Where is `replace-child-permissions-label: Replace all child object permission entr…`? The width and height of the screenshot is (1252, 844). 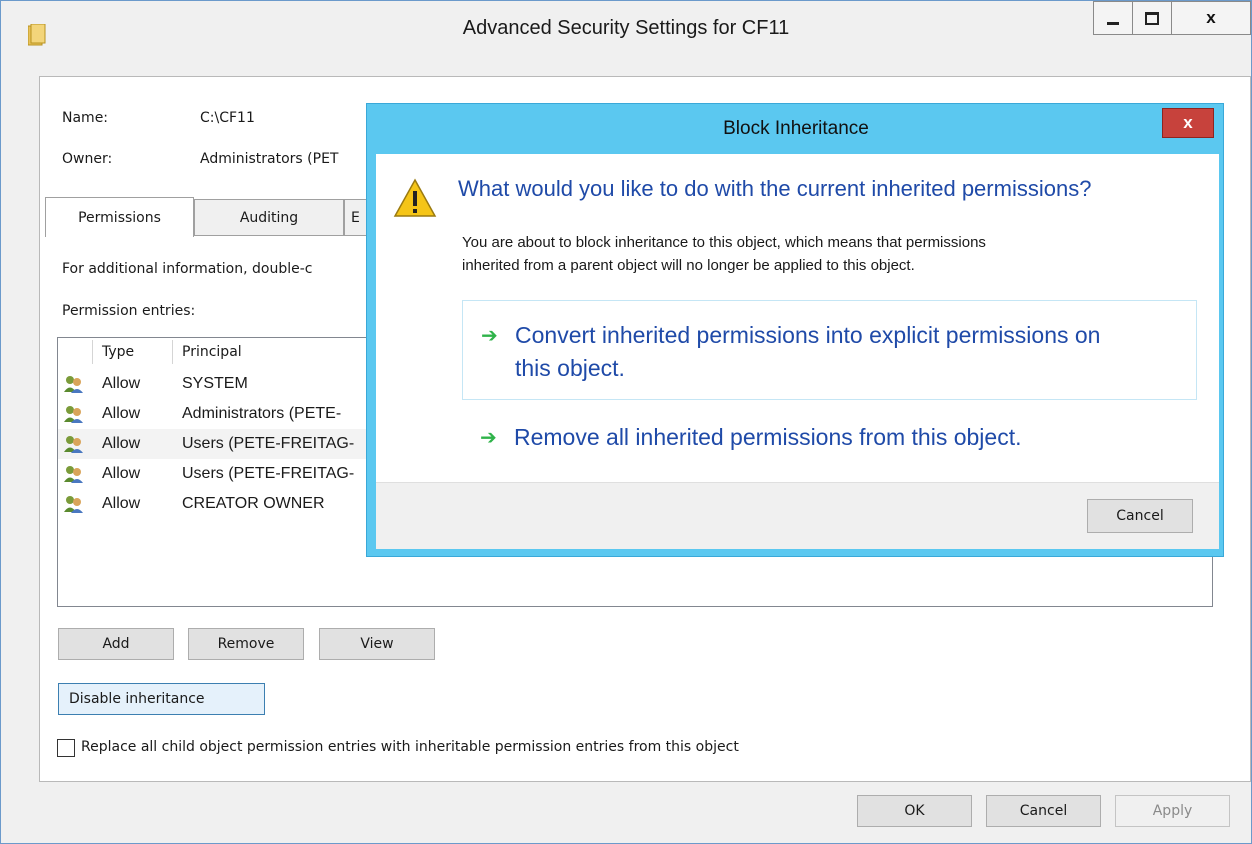
replace-child-permissions-label: Replace all child object permission entr… is located at coordinates (410, 747).